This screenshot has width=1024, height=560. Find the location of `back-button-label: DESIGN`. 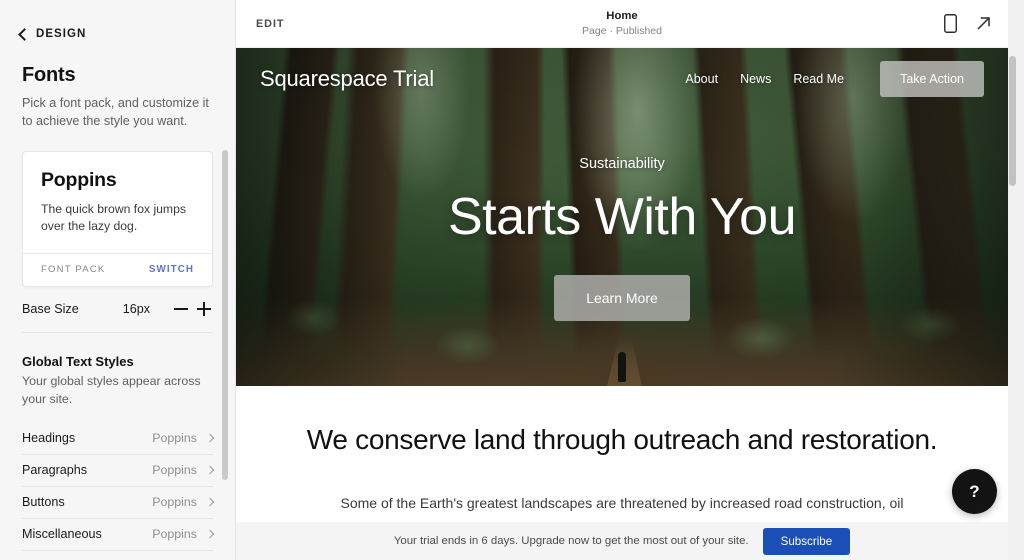

back-button-label: DESIGN is located at coordinates (61, 34).